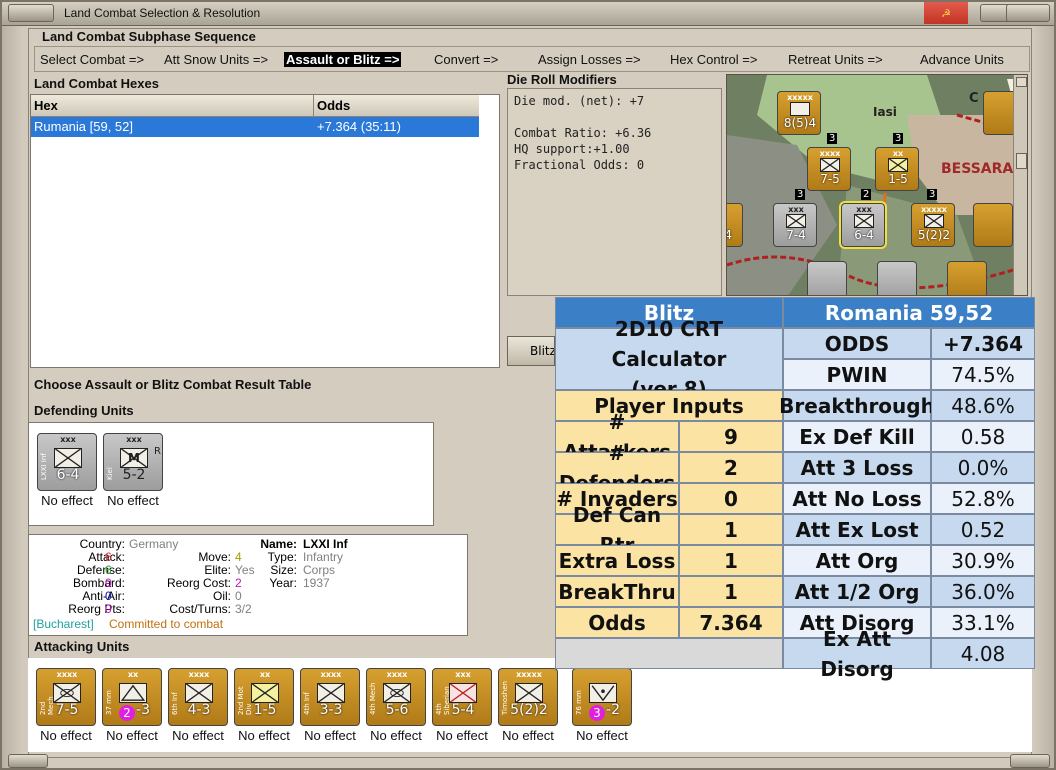  I want to click on crt-hex-header: Romania 59,52, so click(909, 312).